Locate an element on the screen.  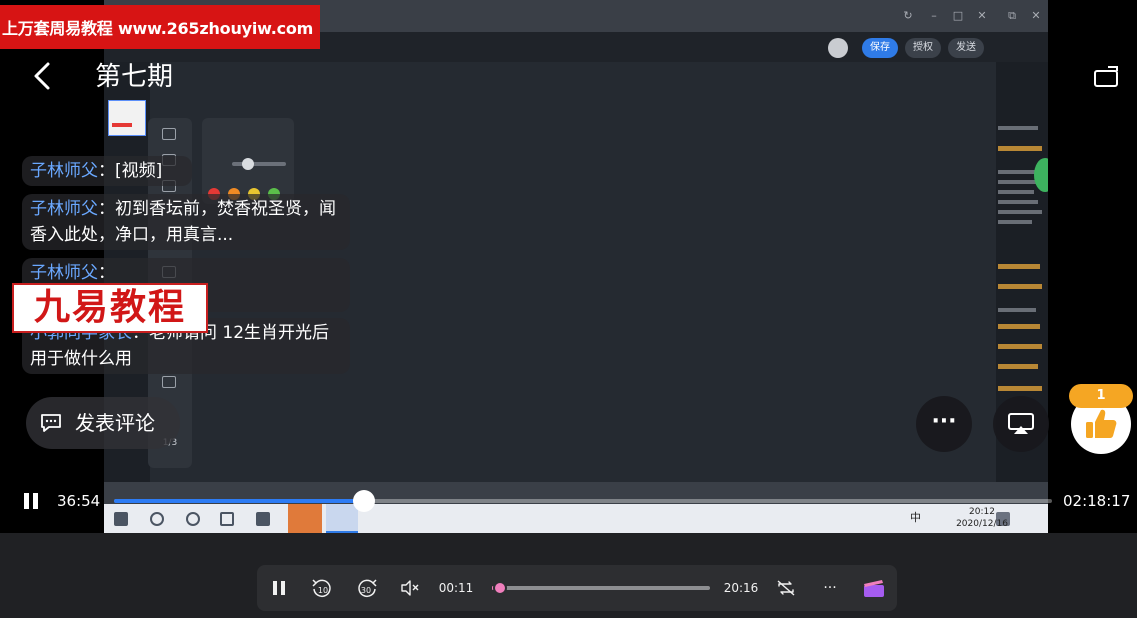
skip-back-icon: 10 is located at coordinates (321, 588).